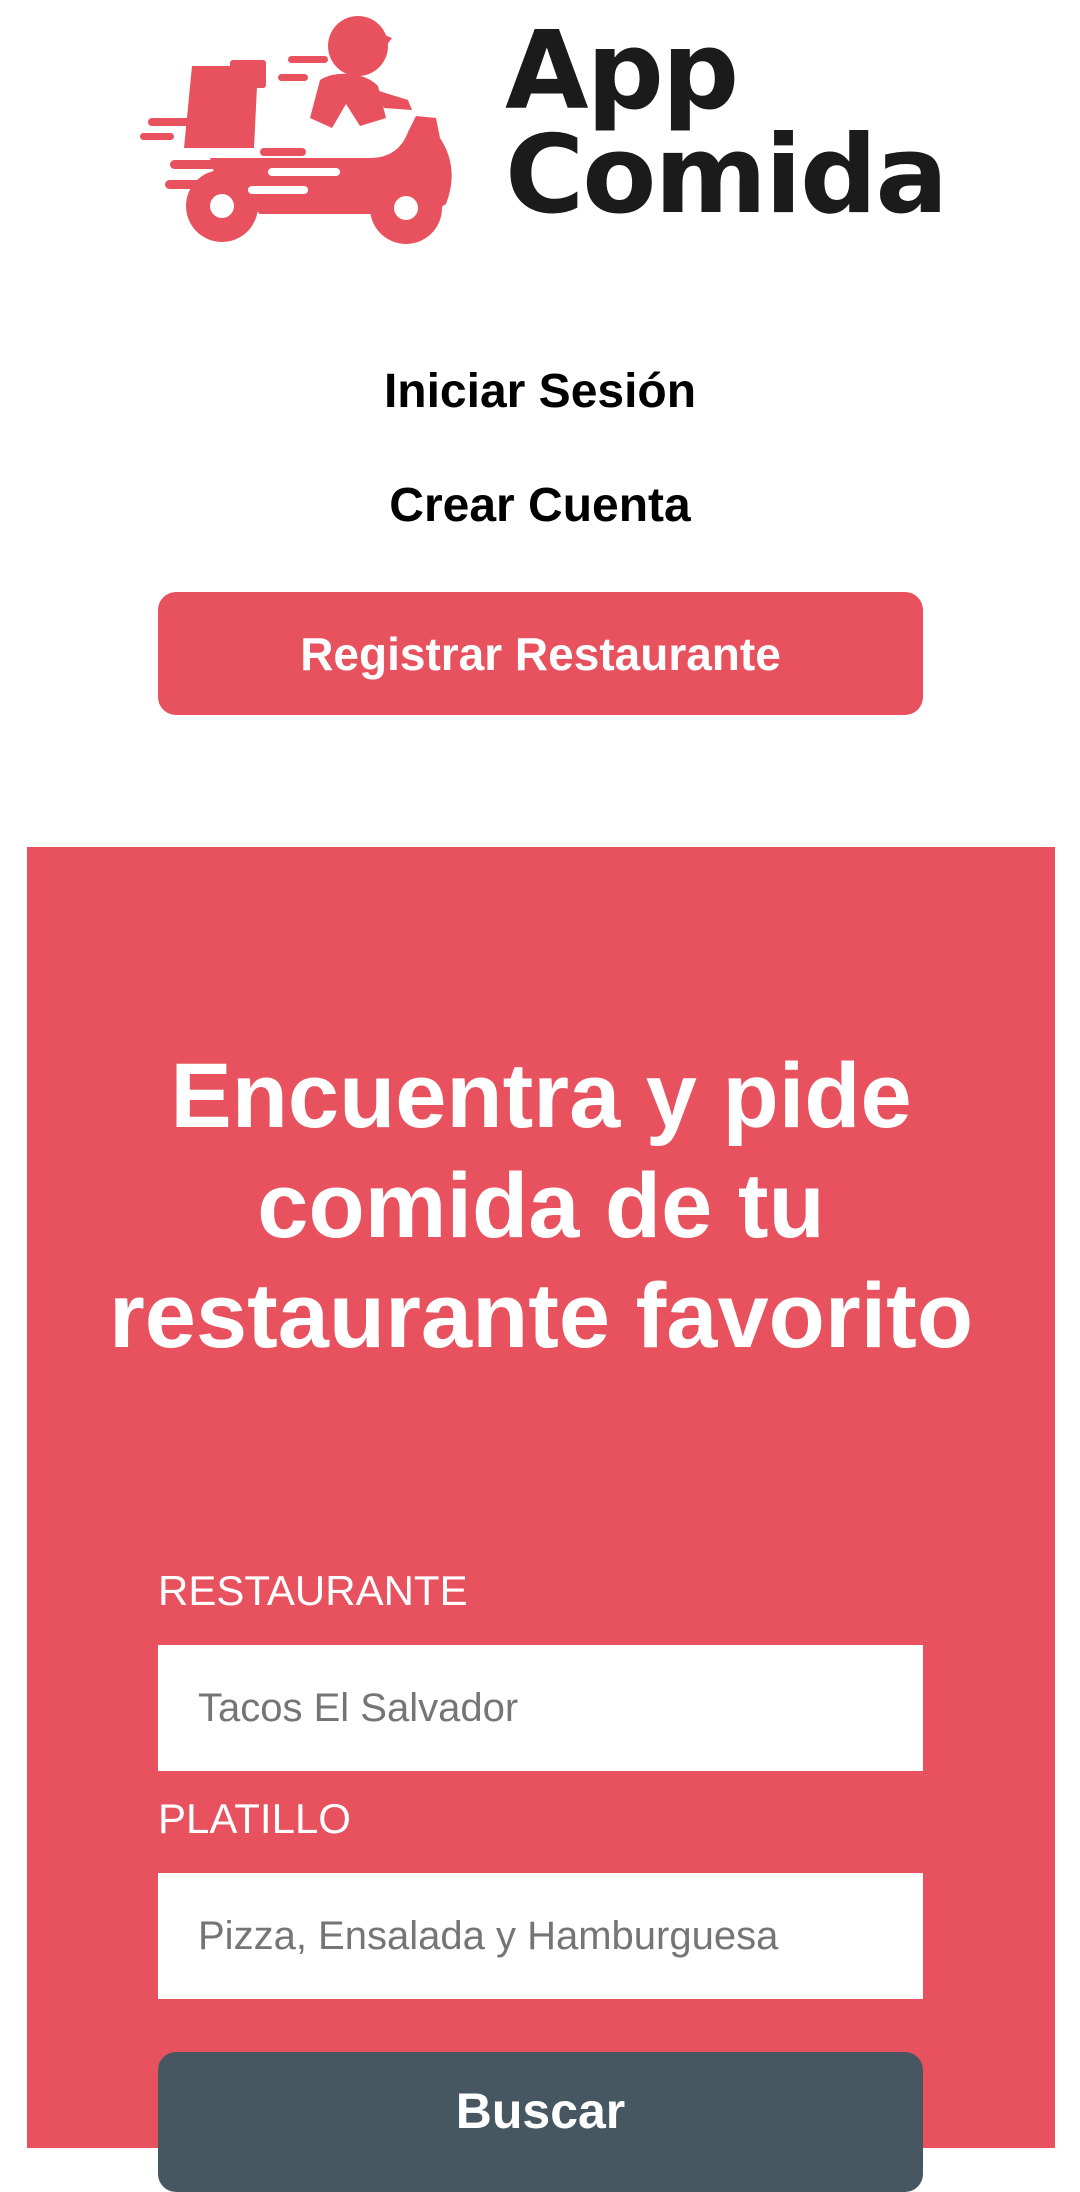 The height and width of the screenshot is (2192, 1080). What do you see at coordinates (540, 505) in the screenshot?
I see `signup-link: Crear Cuenta` at bounding box center [540, 505].